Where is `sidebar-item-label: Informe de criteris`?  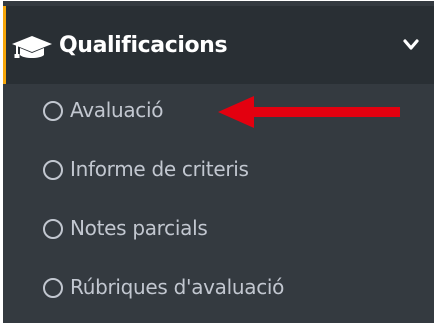
sidebar-item-label: Informe de criteris is located at coordinates (159, 169).